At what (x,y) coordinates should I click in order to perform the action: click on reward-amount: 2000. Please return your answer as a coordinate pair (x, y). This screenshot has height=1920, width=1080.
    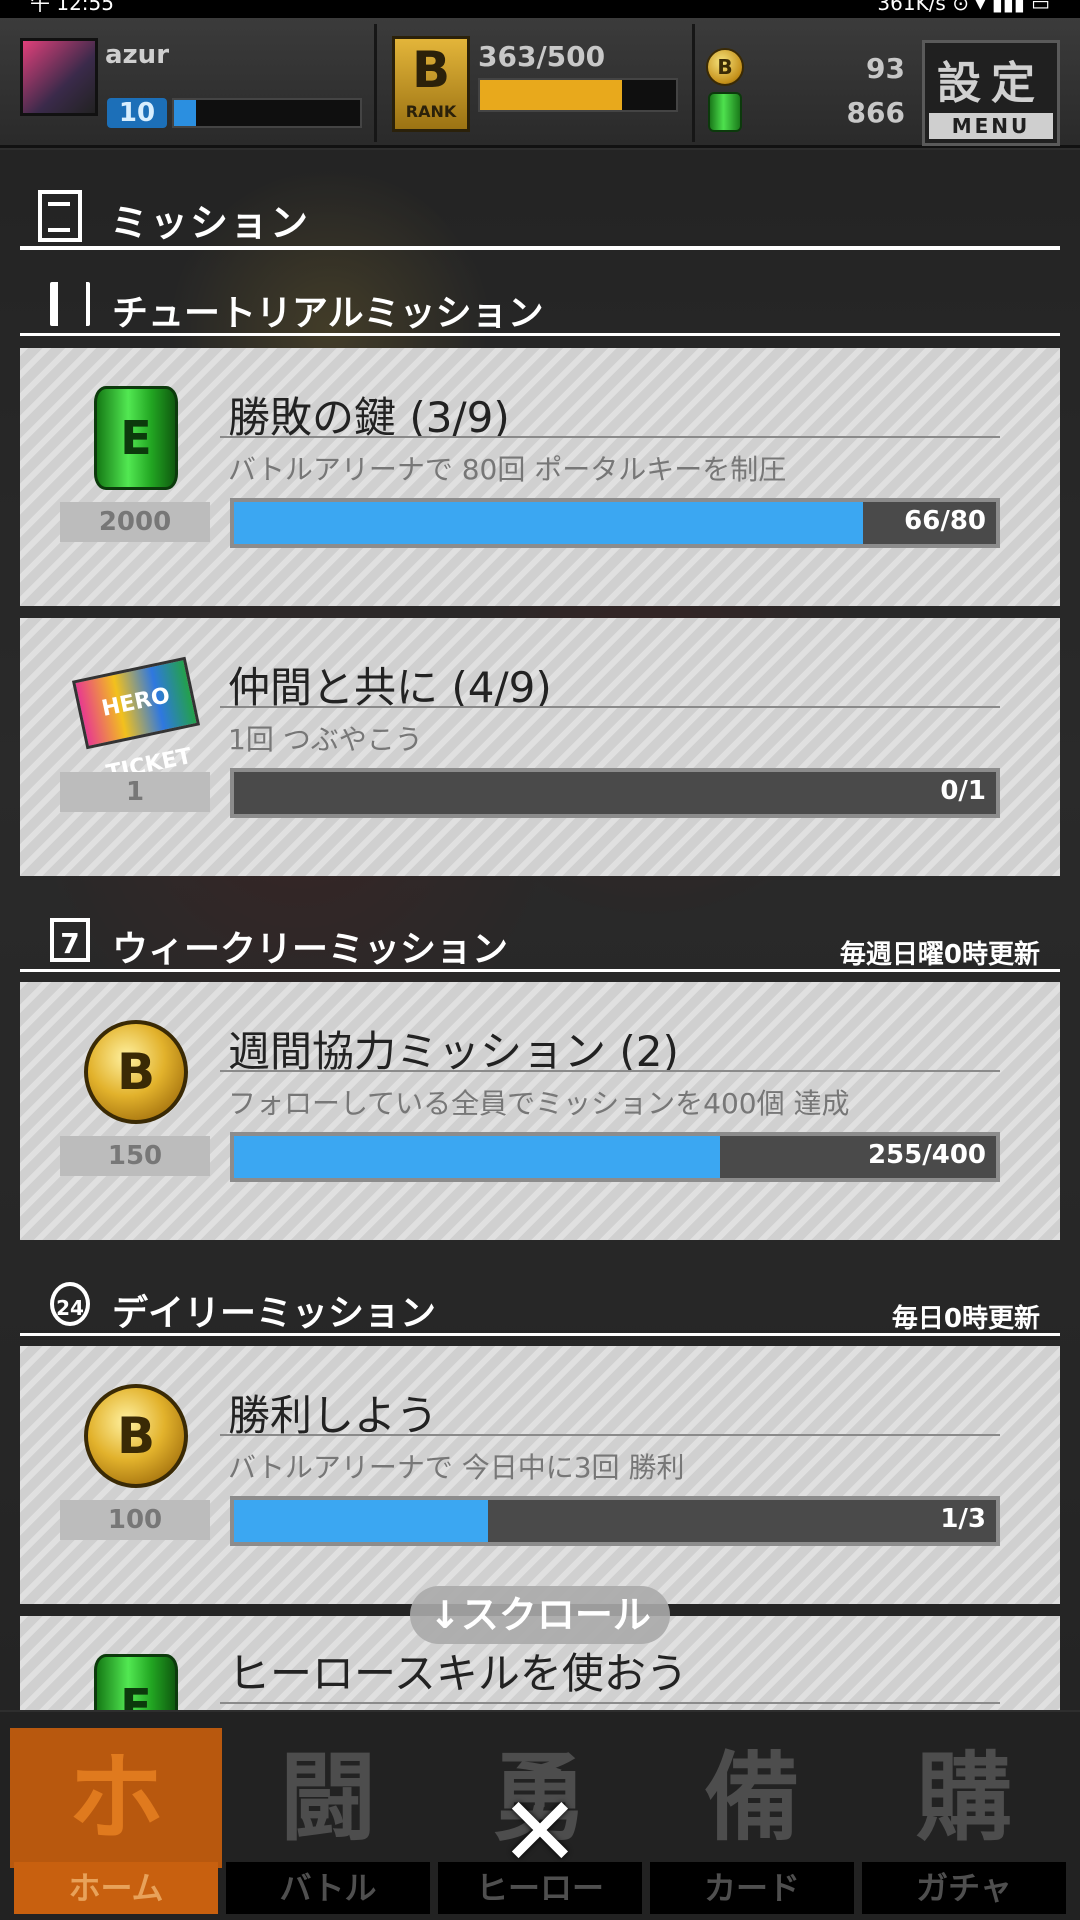
    Looking at the image, I should click on (135, 522).